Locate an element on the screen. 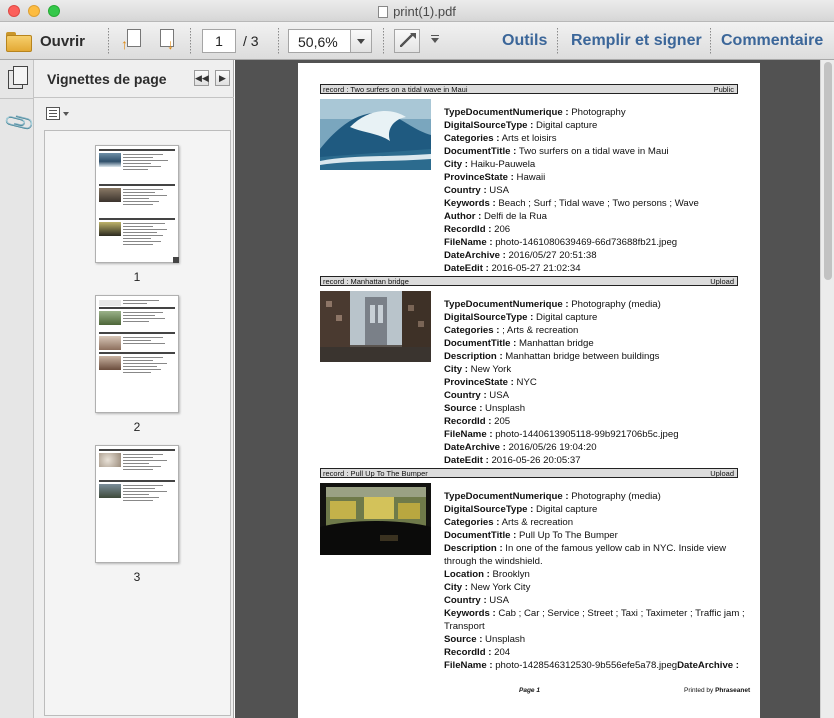 This screenshot has height=718, width=834. field-value: Photography (media) is located at coordinates (614, 496).